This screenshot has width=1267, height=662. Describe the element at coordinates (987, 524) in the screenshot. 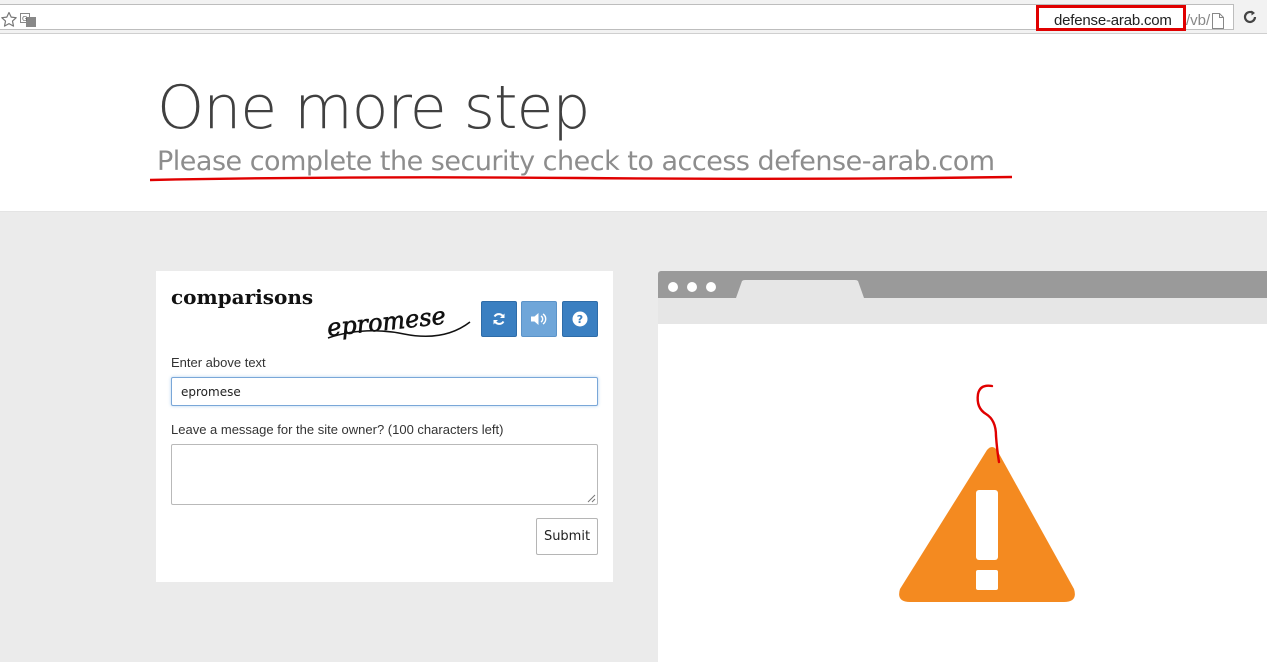

I see `warning-icon` at that location.